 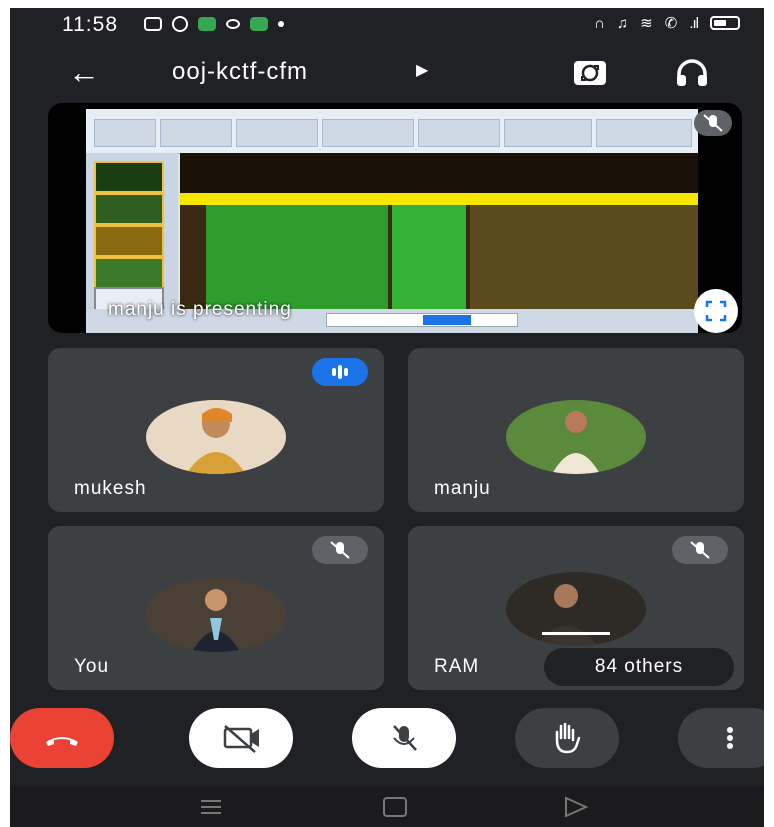 I want to click on system-nav-bar, so click(x=387, y=806).